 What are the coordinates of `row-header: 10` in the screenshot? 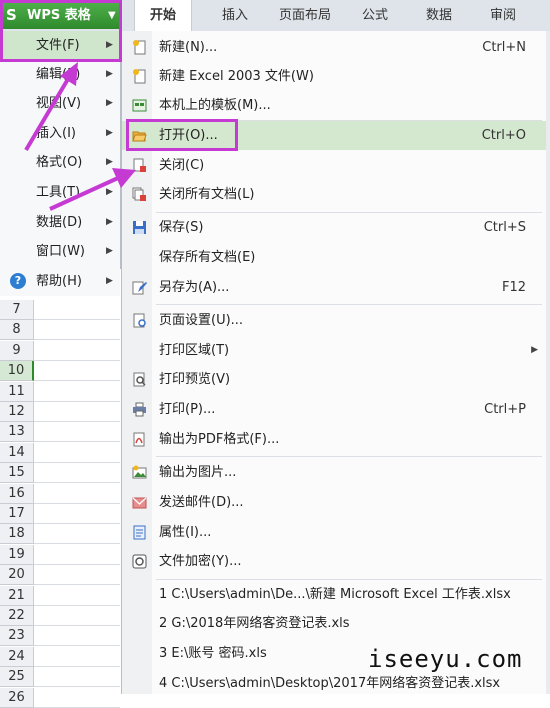 It's located at (17, 371).